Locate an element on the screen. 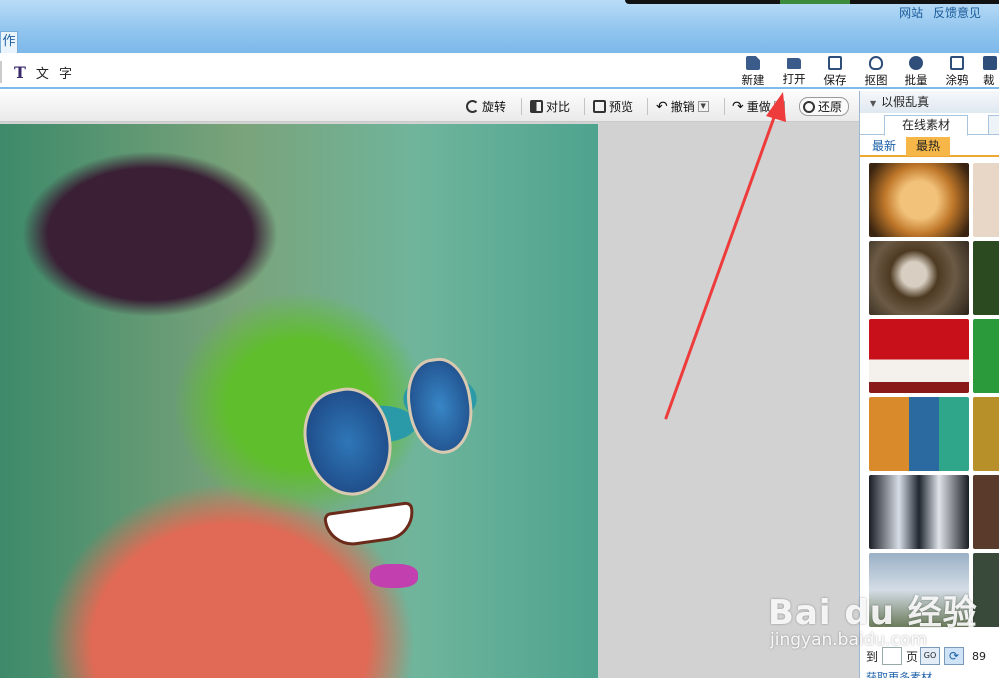 The image size is (999, 678). panel-header: ▼ 以假乱真 is located at coordinates (929, 102).